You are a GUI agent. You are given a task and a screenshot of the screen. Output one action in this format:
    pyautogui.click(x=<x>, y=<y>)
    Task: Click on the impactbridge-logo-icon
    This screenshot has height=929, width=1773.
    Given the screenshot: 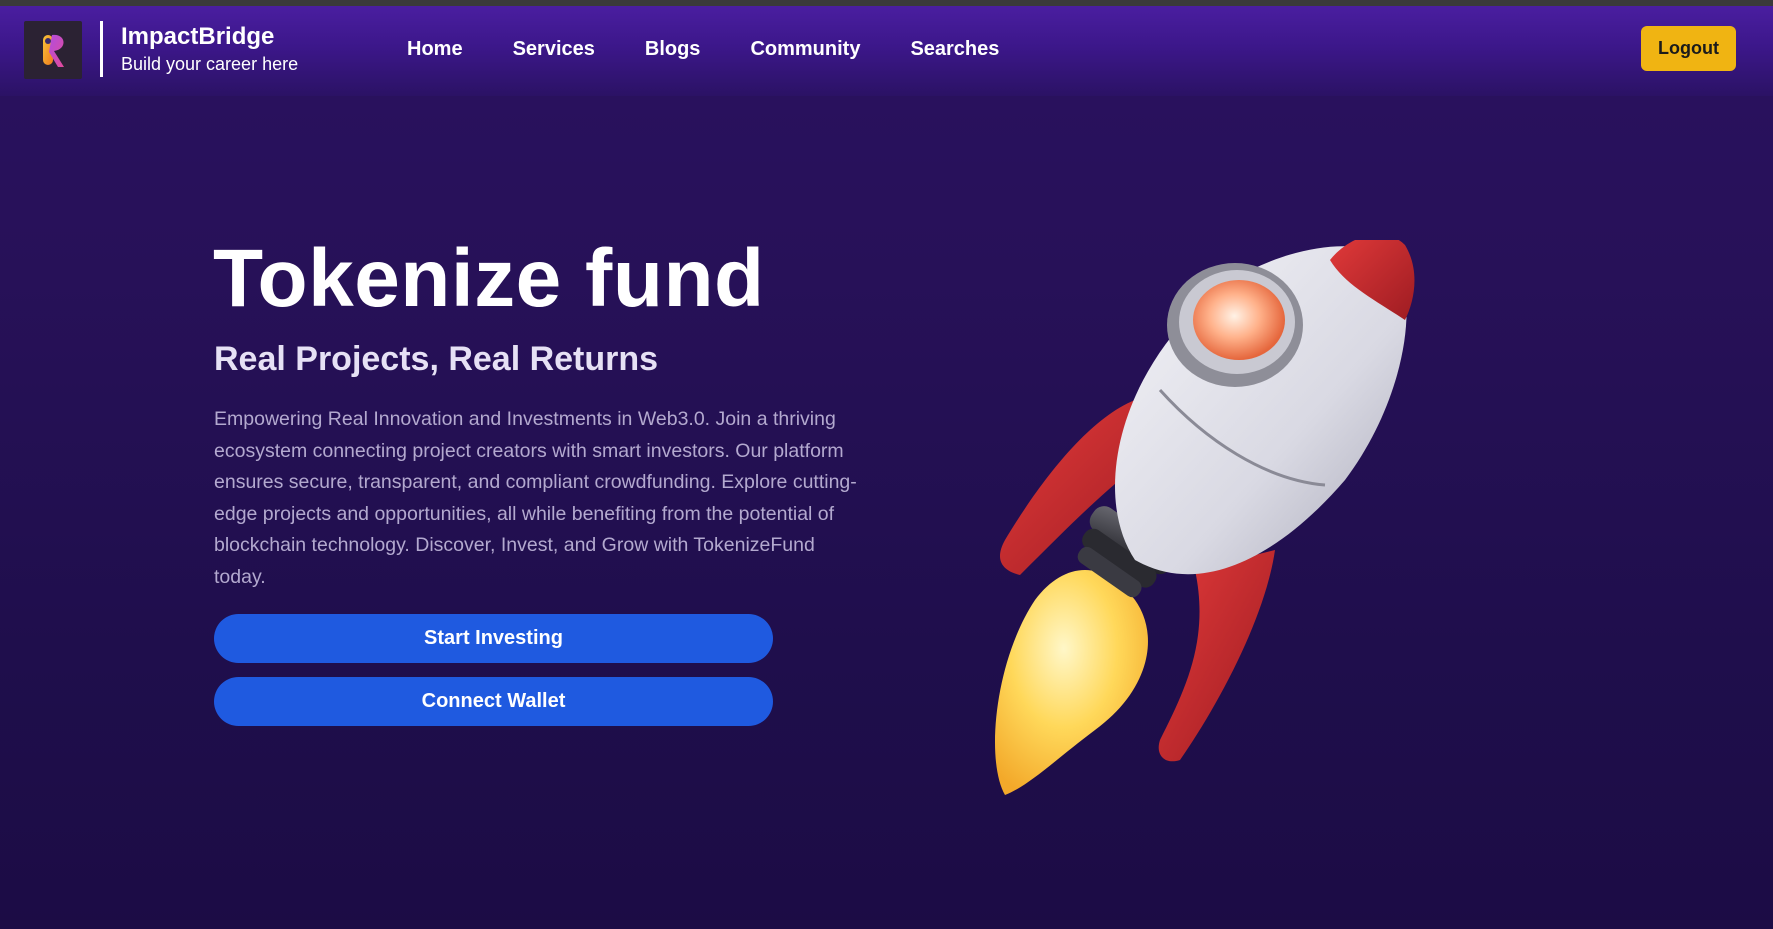 What is the action you would take?
    pyautogui.click(x=53, y=50)
    